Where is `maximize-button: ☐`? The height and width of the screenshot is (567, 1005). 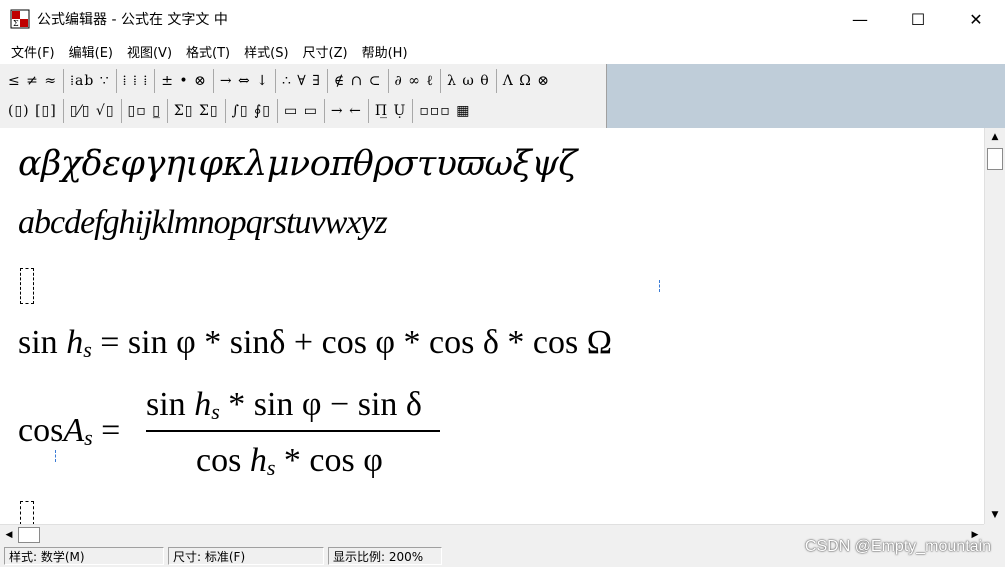
maximize-button: ☐ is located at coordinates (918, 19).